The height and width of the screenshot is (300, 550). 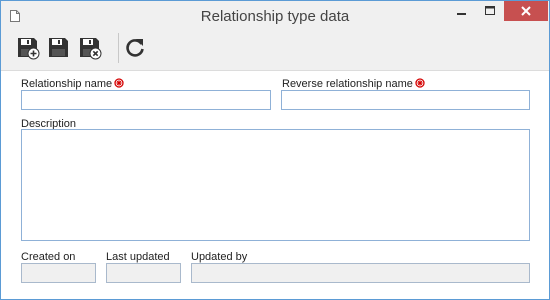 I want to click on created-on-label: Created on, so click(x=48, y=257).